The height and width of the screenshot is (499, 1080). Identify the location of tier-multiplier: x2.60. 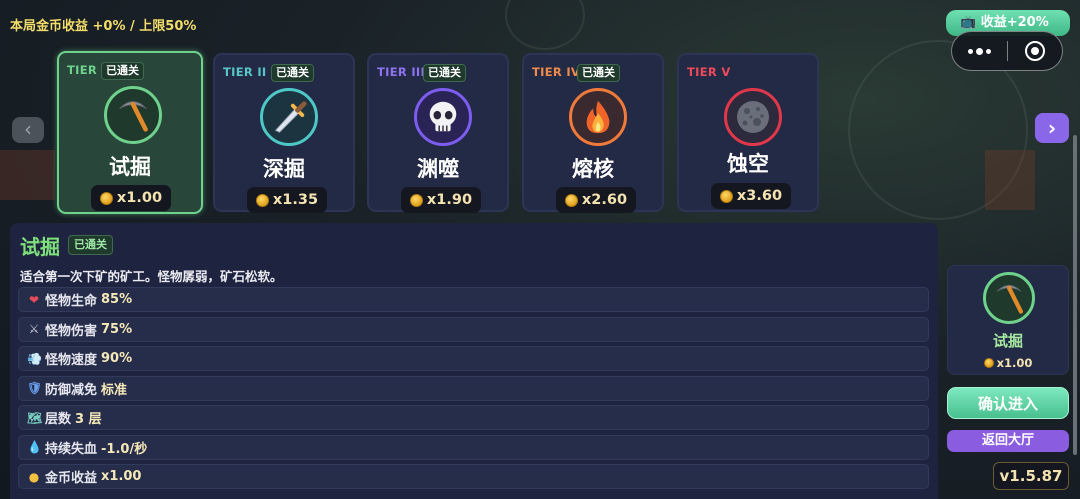
(596, 200).